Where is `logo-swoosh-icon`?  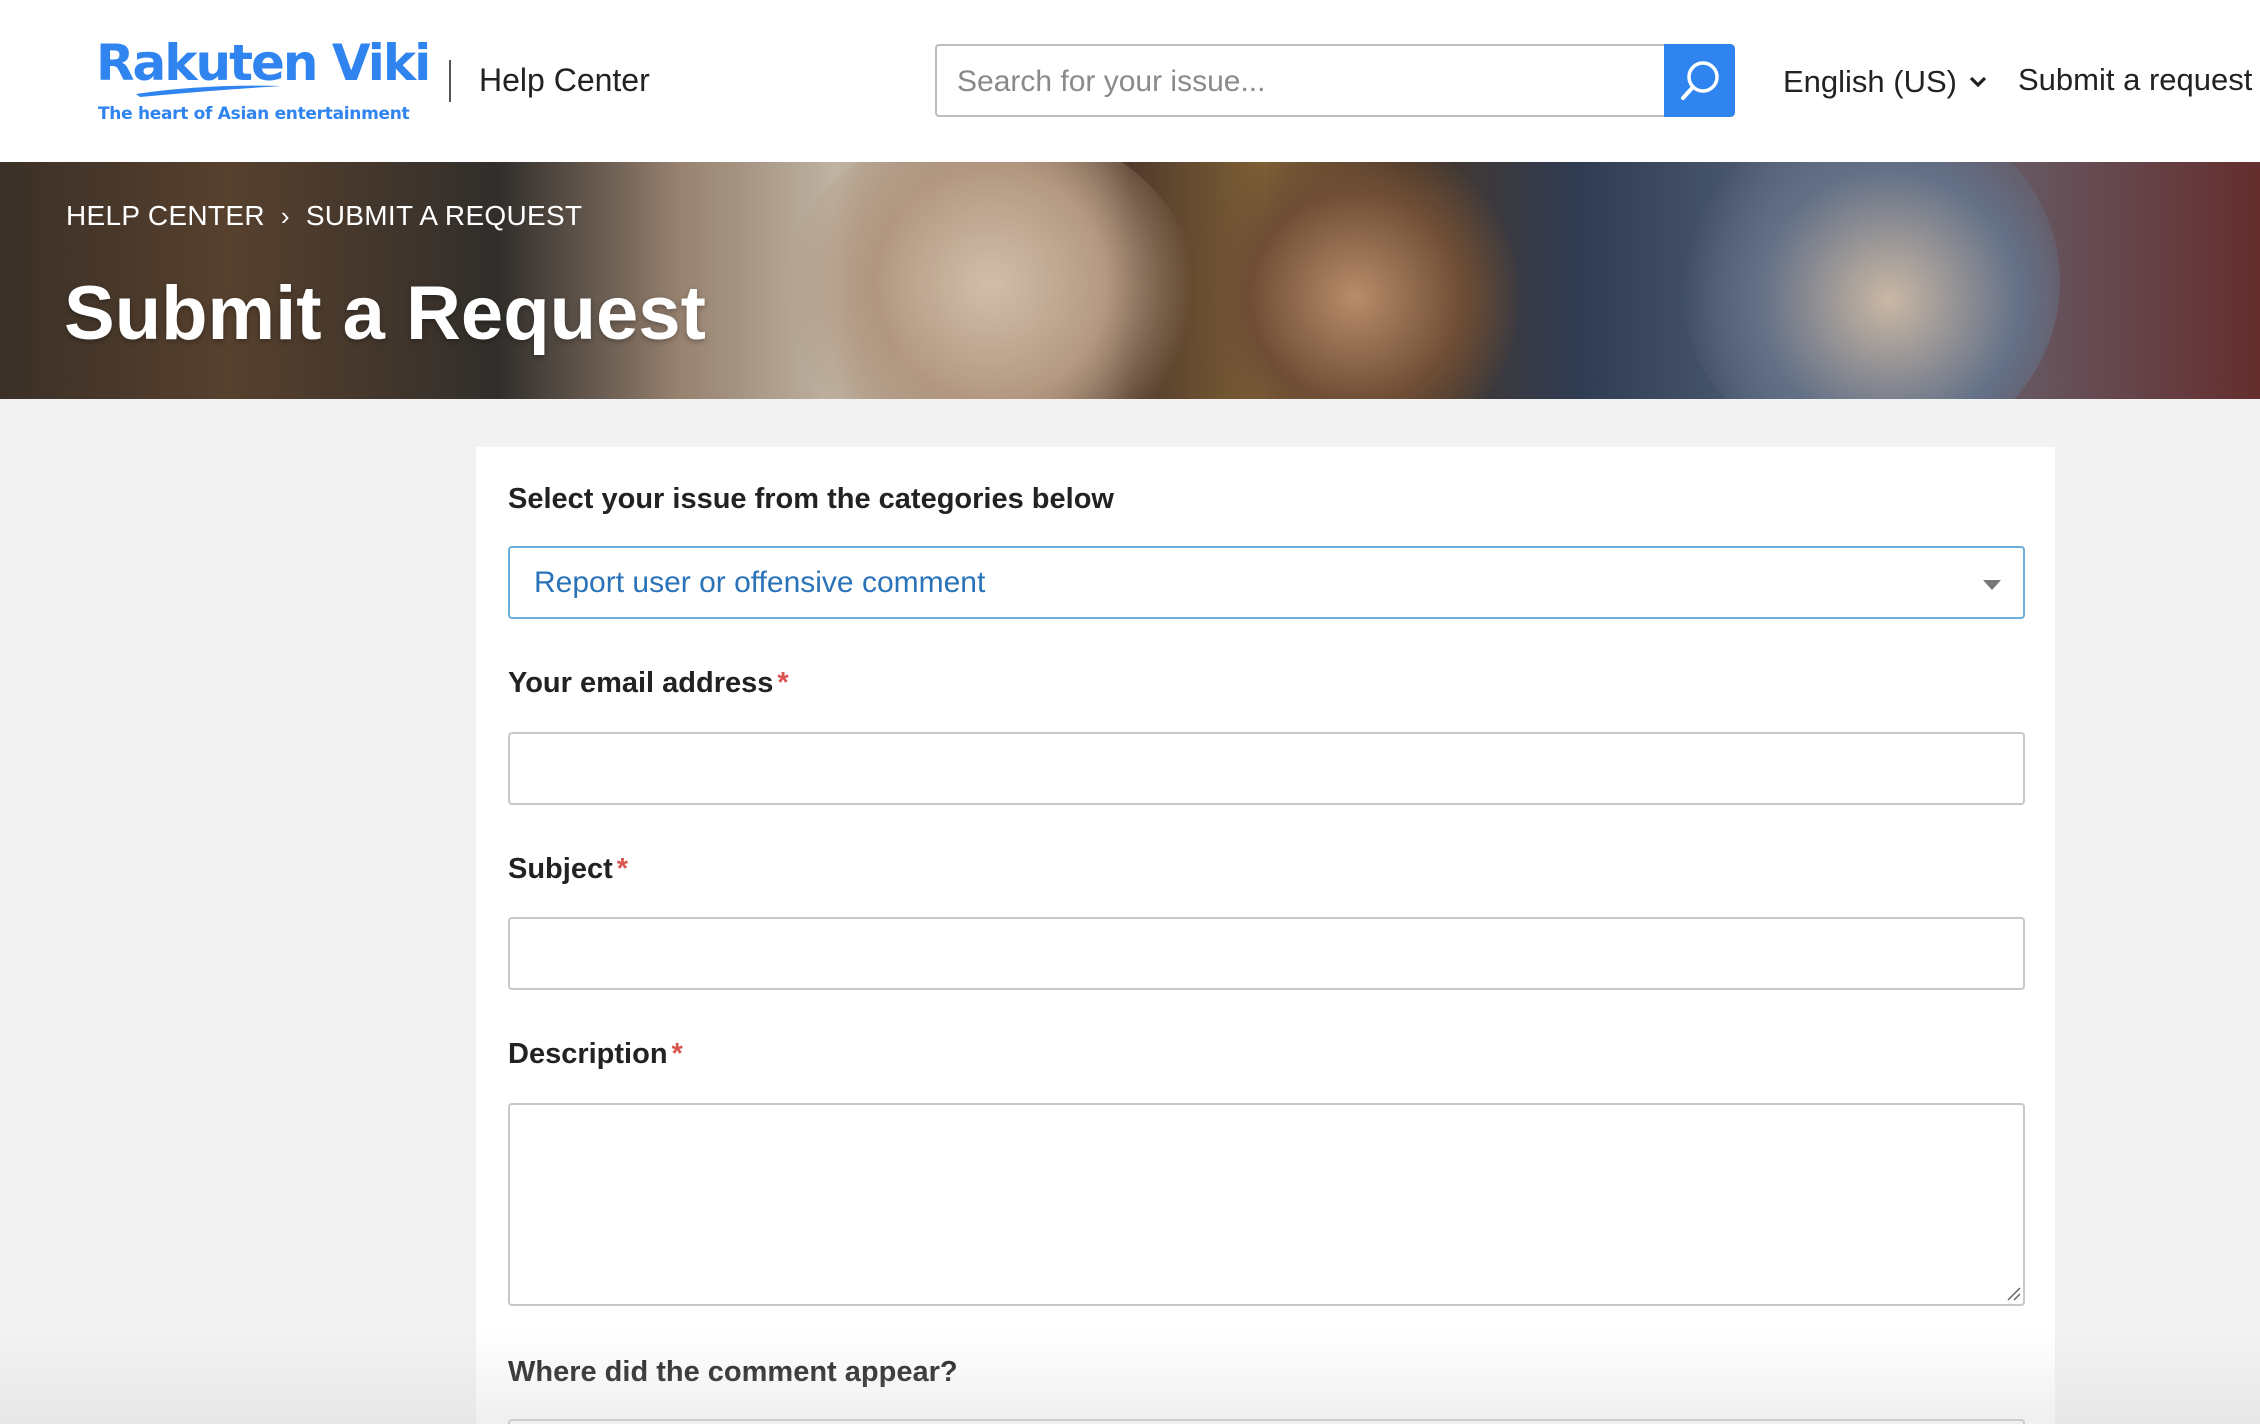 logo-swoosh-icon is located at coordinates (209, 91).